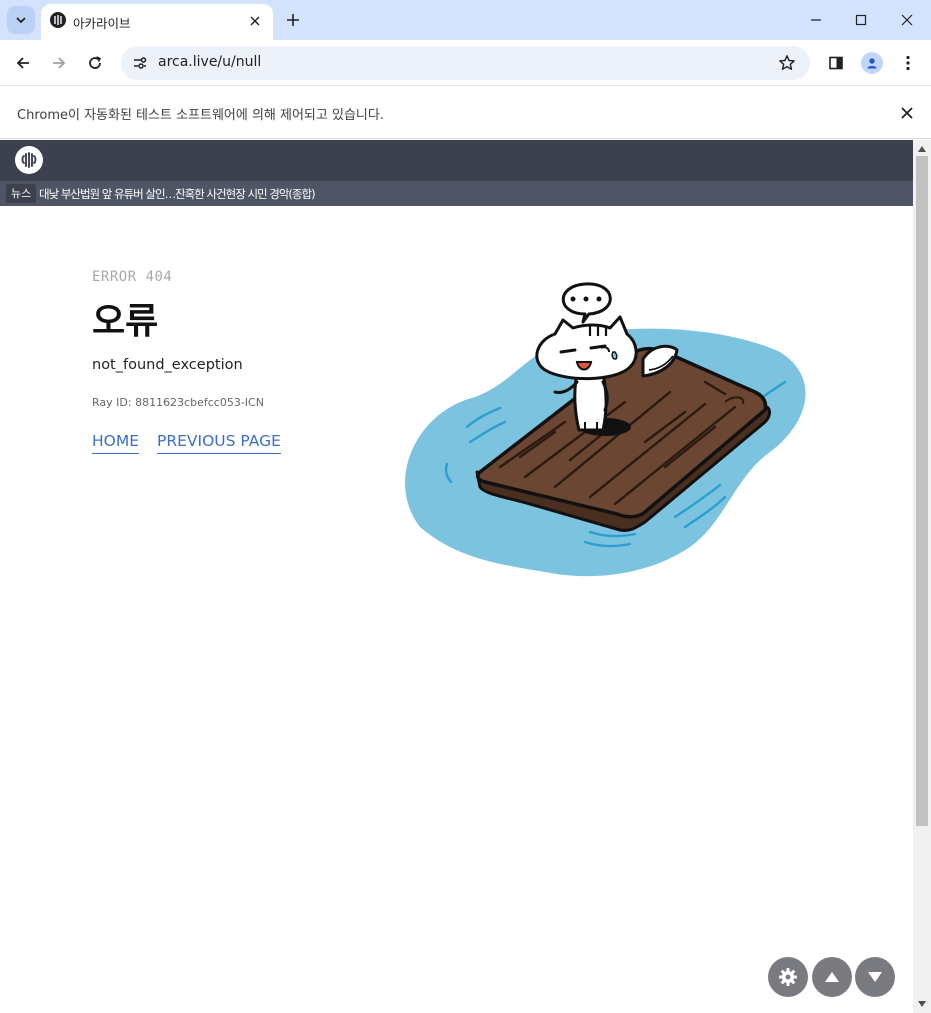 This screenshot has height=1013, width=931. I want to click on scroll-to-bottom-button, so click(875, 977).